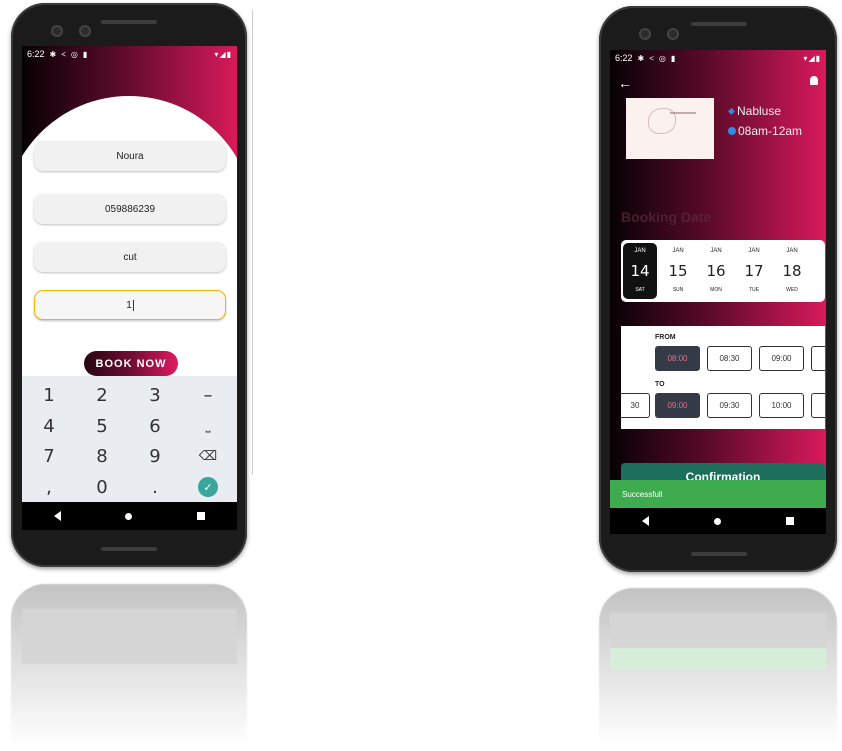  I want to click on date-day: 14, so click(640, 270).